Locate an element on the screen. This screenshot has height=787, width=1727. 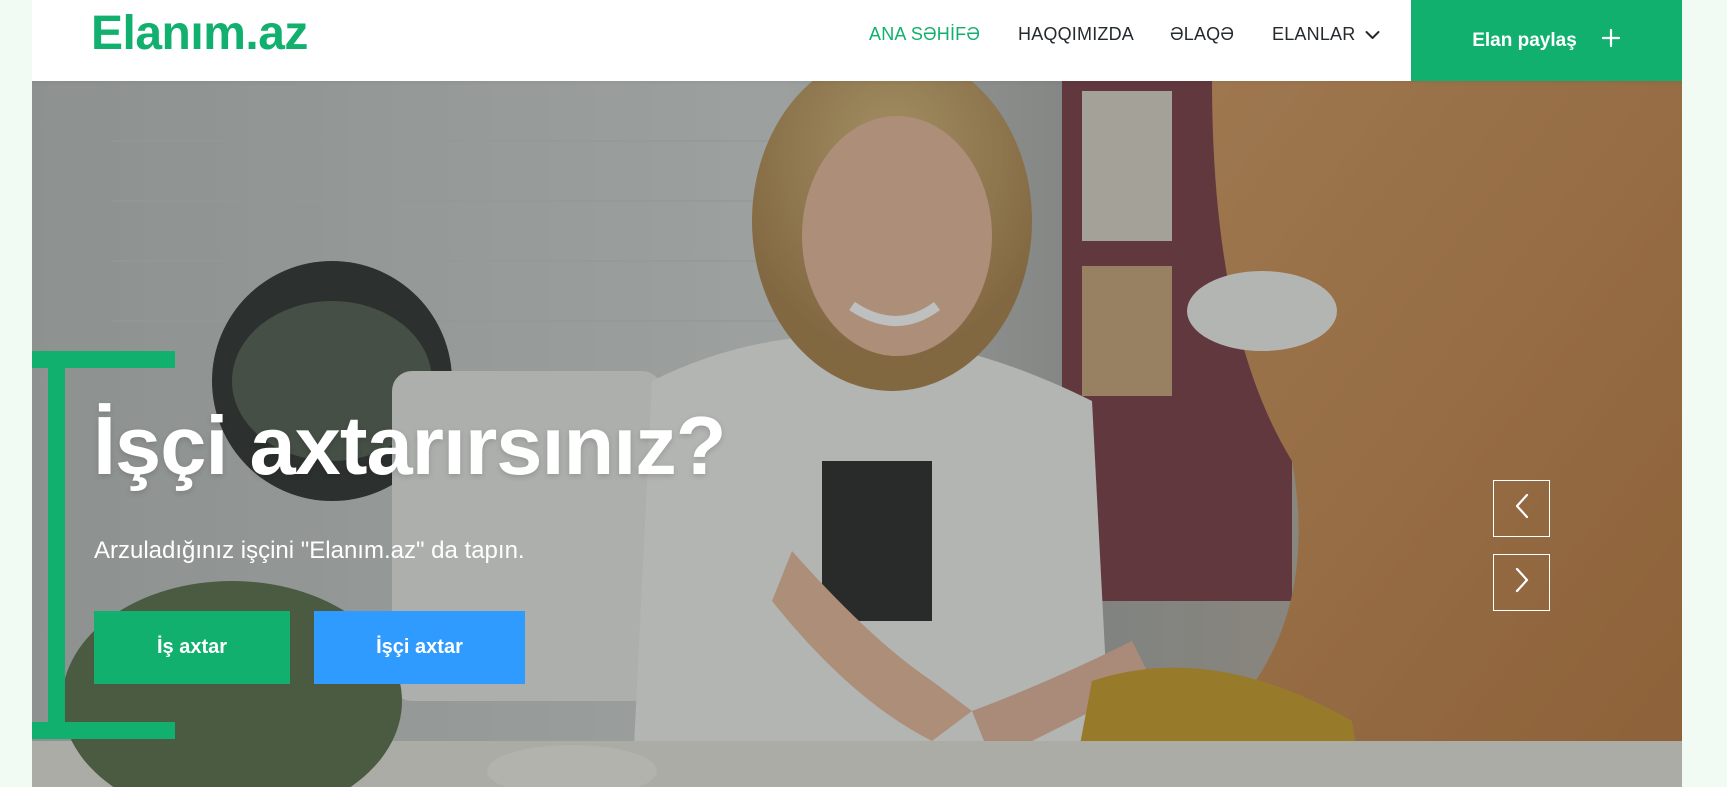
find-worker-button: İşçi axtar is located at coordinates (419, 647).